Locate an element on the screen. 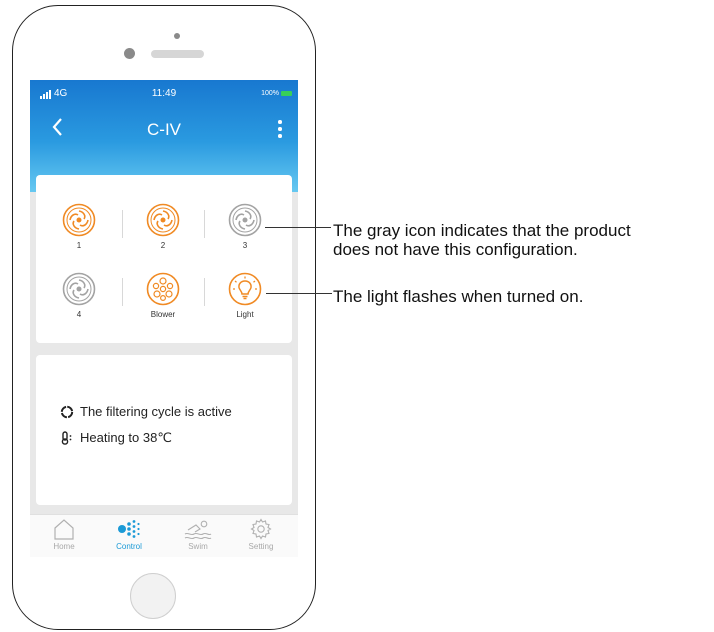  control-dots-icon is located at coordinates (129, 529).